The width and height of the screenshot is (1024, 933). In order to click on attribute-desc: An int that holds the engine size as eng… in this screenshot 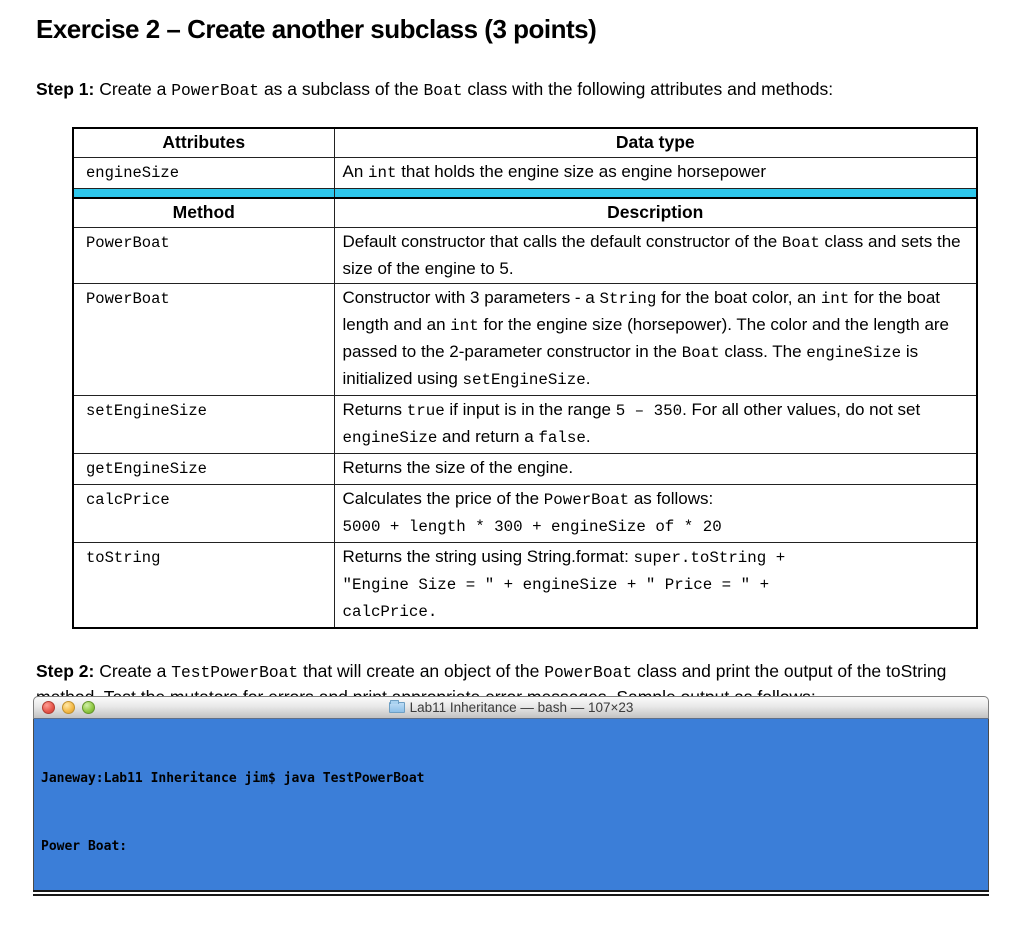, I will do `click(655, 173)`.